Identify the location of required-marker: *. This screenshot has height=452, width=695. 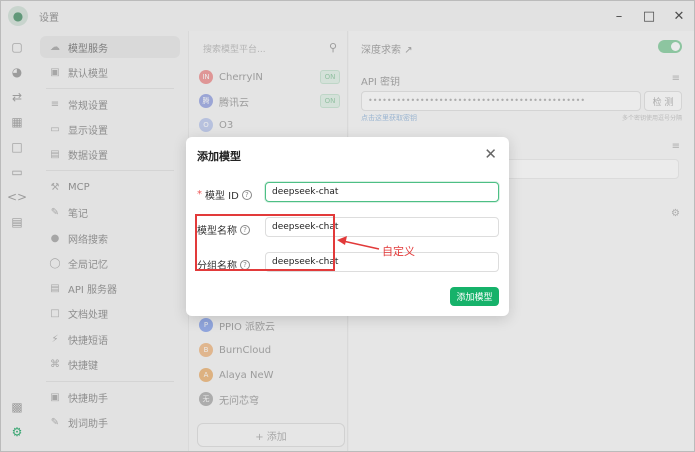
(199, 194).